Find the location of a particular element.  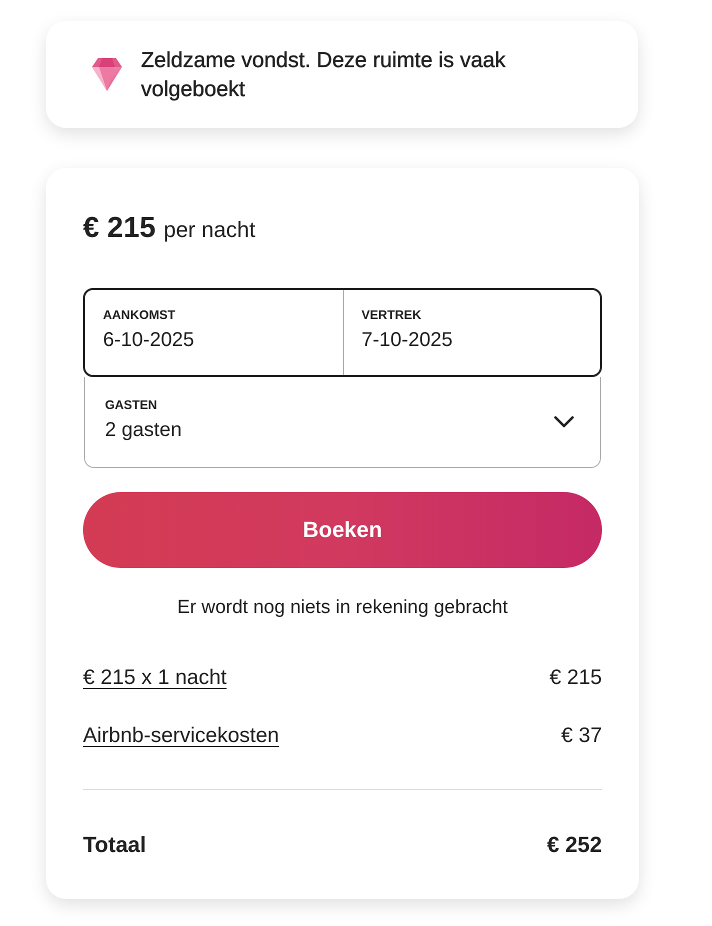

total-amount: € 252 is located at coordinates (574, 845).